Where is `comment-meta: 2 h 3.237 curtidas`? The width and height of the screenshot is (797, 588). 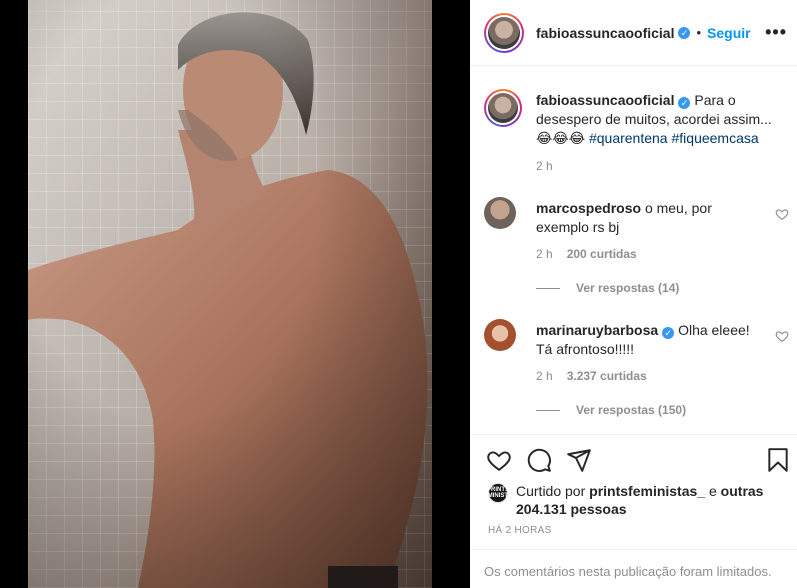 comment-meta: 2 h 3.237 curtidas is located at coordinates (591, 376).